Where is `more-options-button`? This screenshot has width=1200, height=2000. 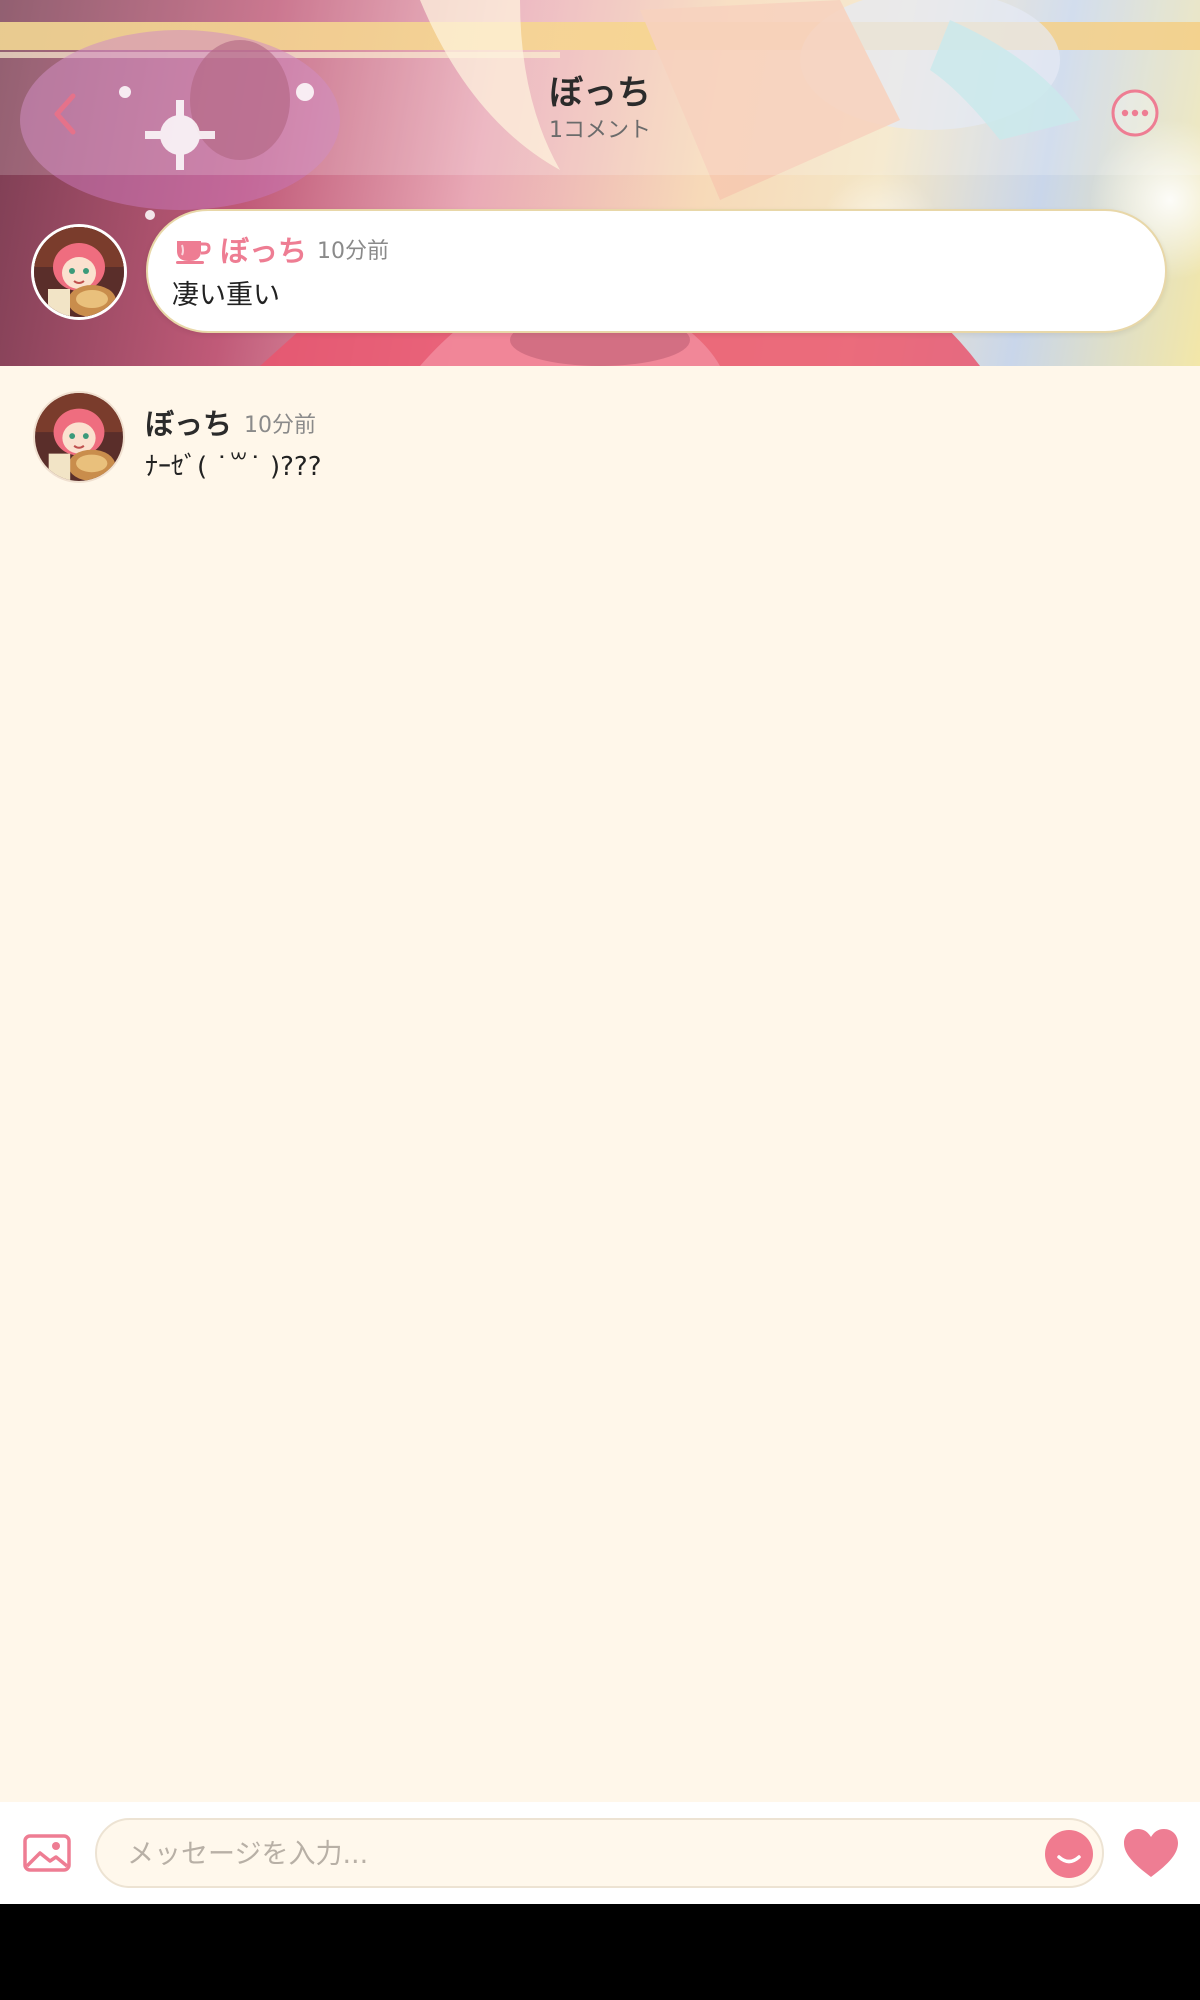
more-options-button is located at coordinates (1135, 113).